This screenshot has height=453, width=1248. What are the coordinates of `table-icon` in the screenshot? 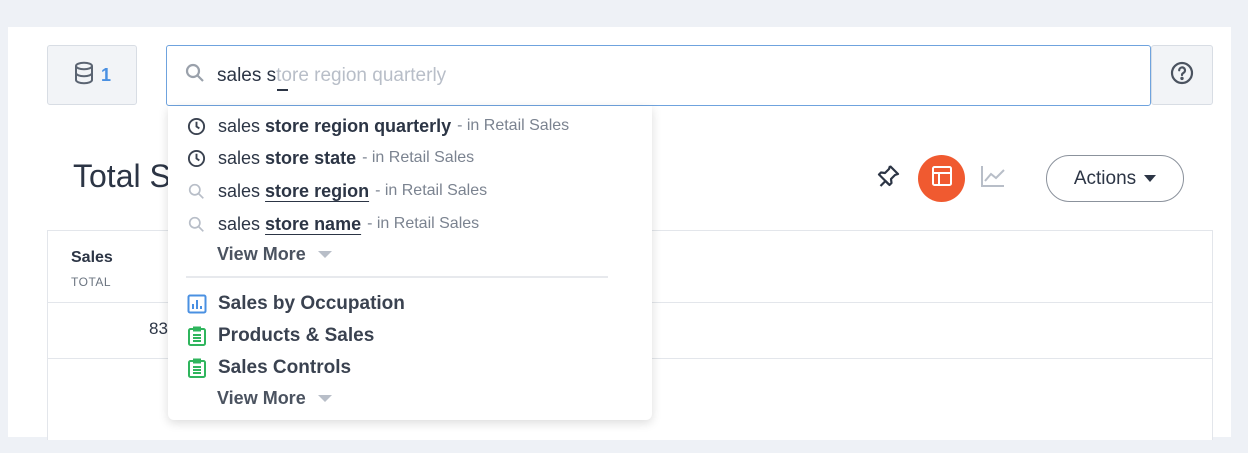 It's located at (942, 178).